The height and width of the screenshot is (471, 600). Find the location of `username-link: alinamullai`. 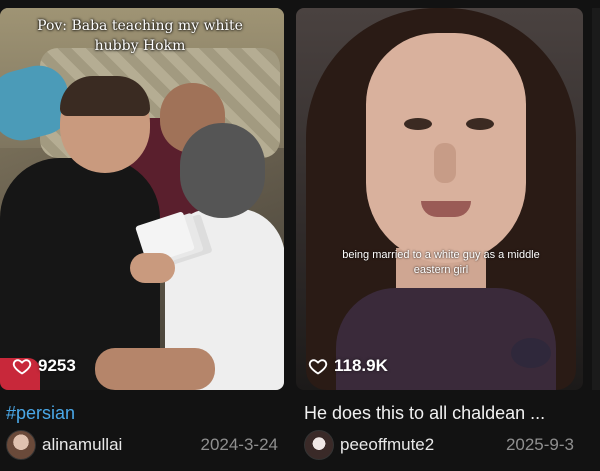

username-link: alinamullai is located at coordinates (121, 445).